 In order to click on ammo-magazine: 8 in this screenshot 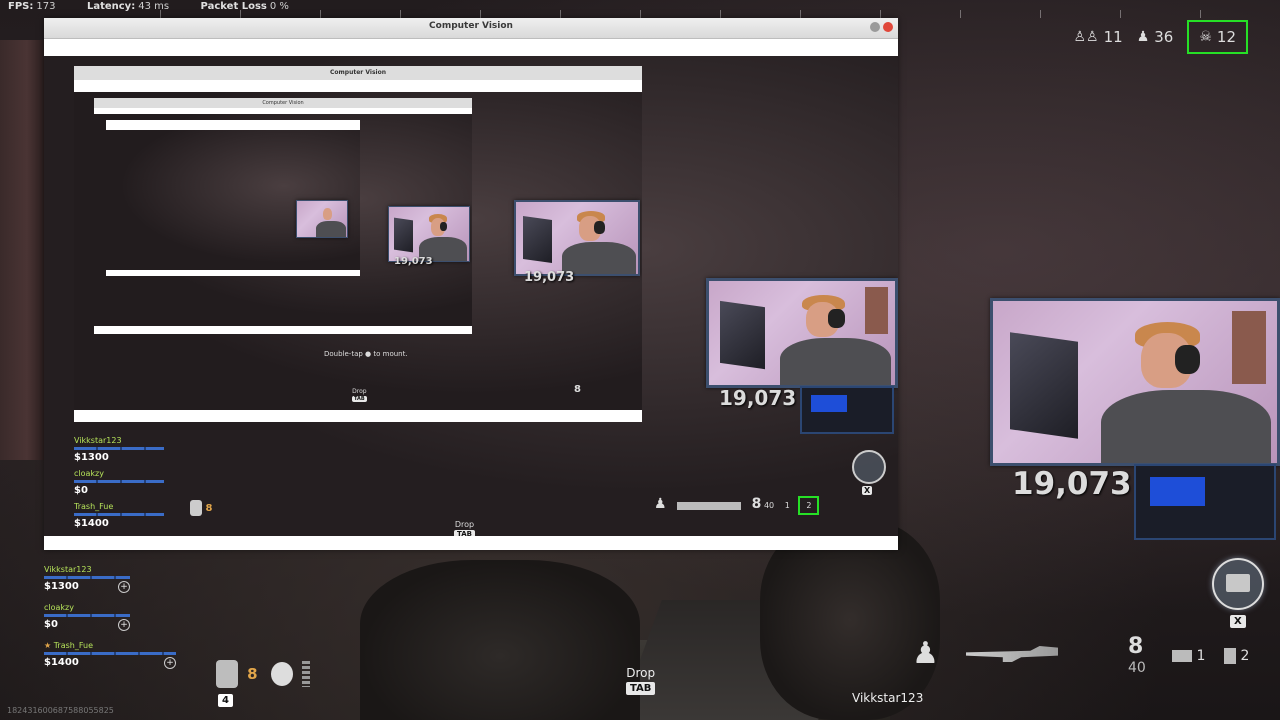, I will do `click(1136, 646)`.